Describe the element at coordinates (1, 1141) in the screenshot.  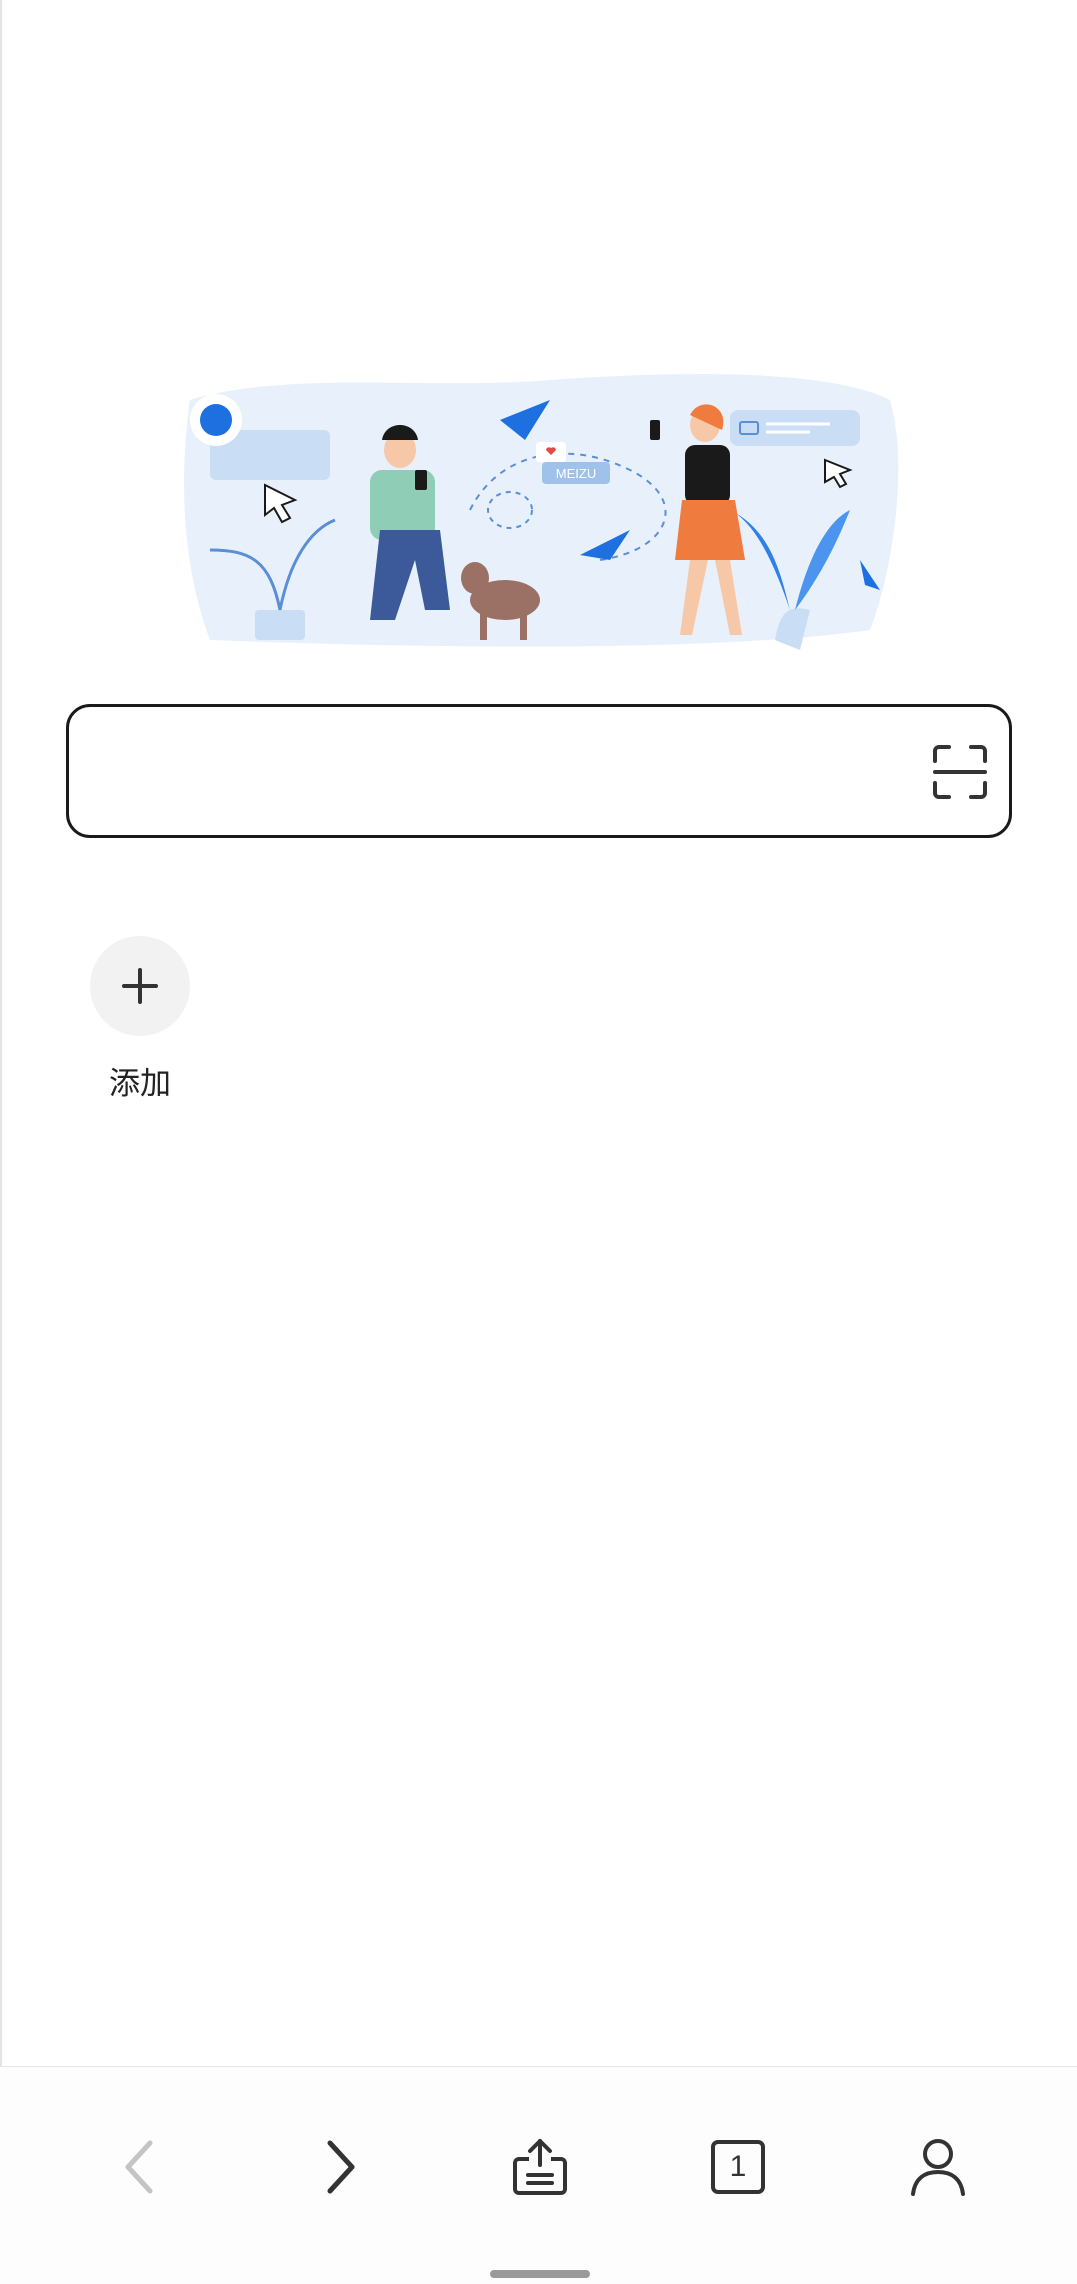
I see `window-edge` at that location.